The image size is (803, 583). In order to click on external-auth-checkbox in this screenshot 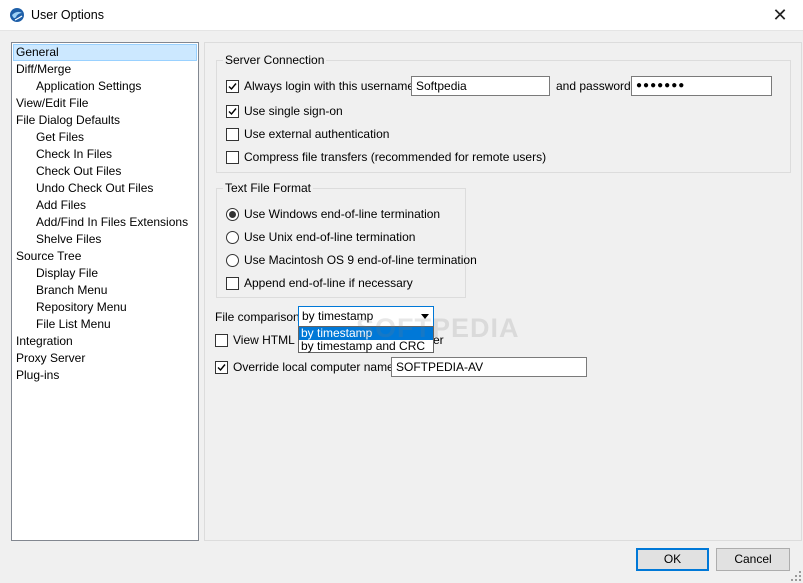, I will do `click(232, 134)`.